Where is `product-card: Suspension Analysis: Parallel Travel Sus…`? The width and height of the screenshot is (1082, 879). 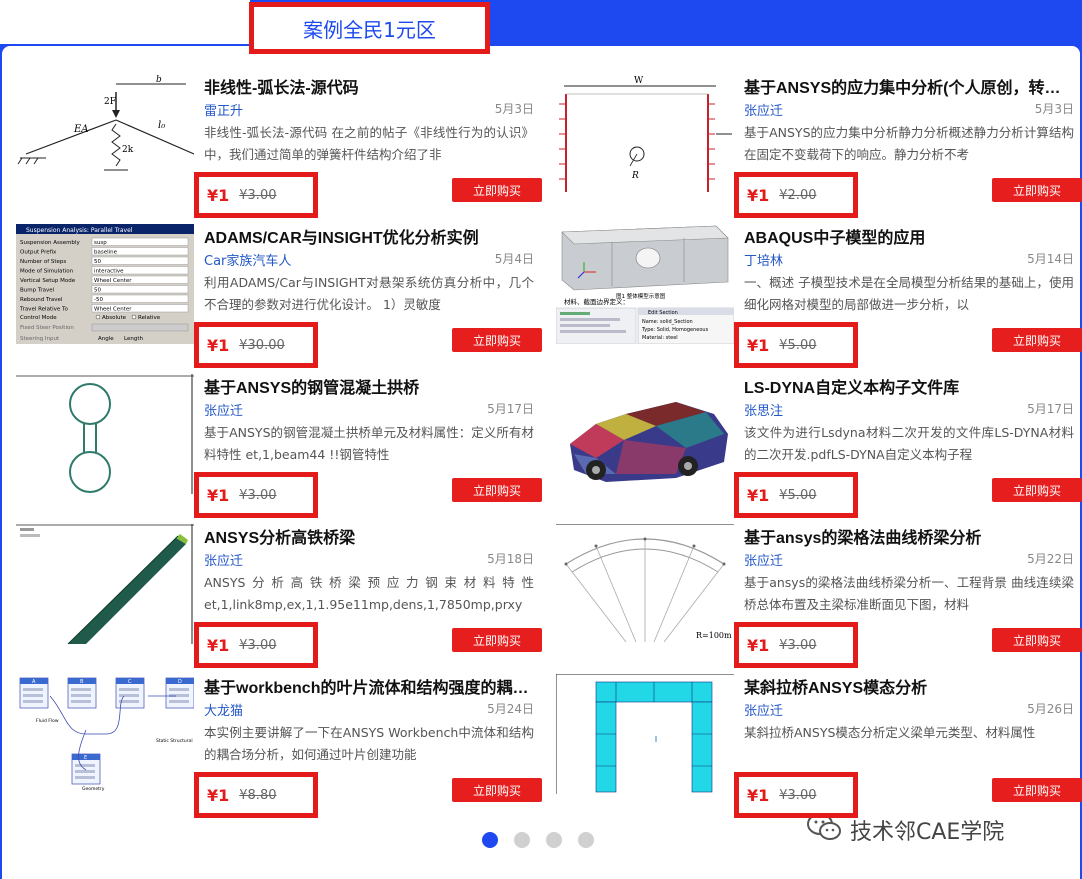 product-card: Suspension Analysis: Parallel Travel Sus… is located at coordinates (280, 296).